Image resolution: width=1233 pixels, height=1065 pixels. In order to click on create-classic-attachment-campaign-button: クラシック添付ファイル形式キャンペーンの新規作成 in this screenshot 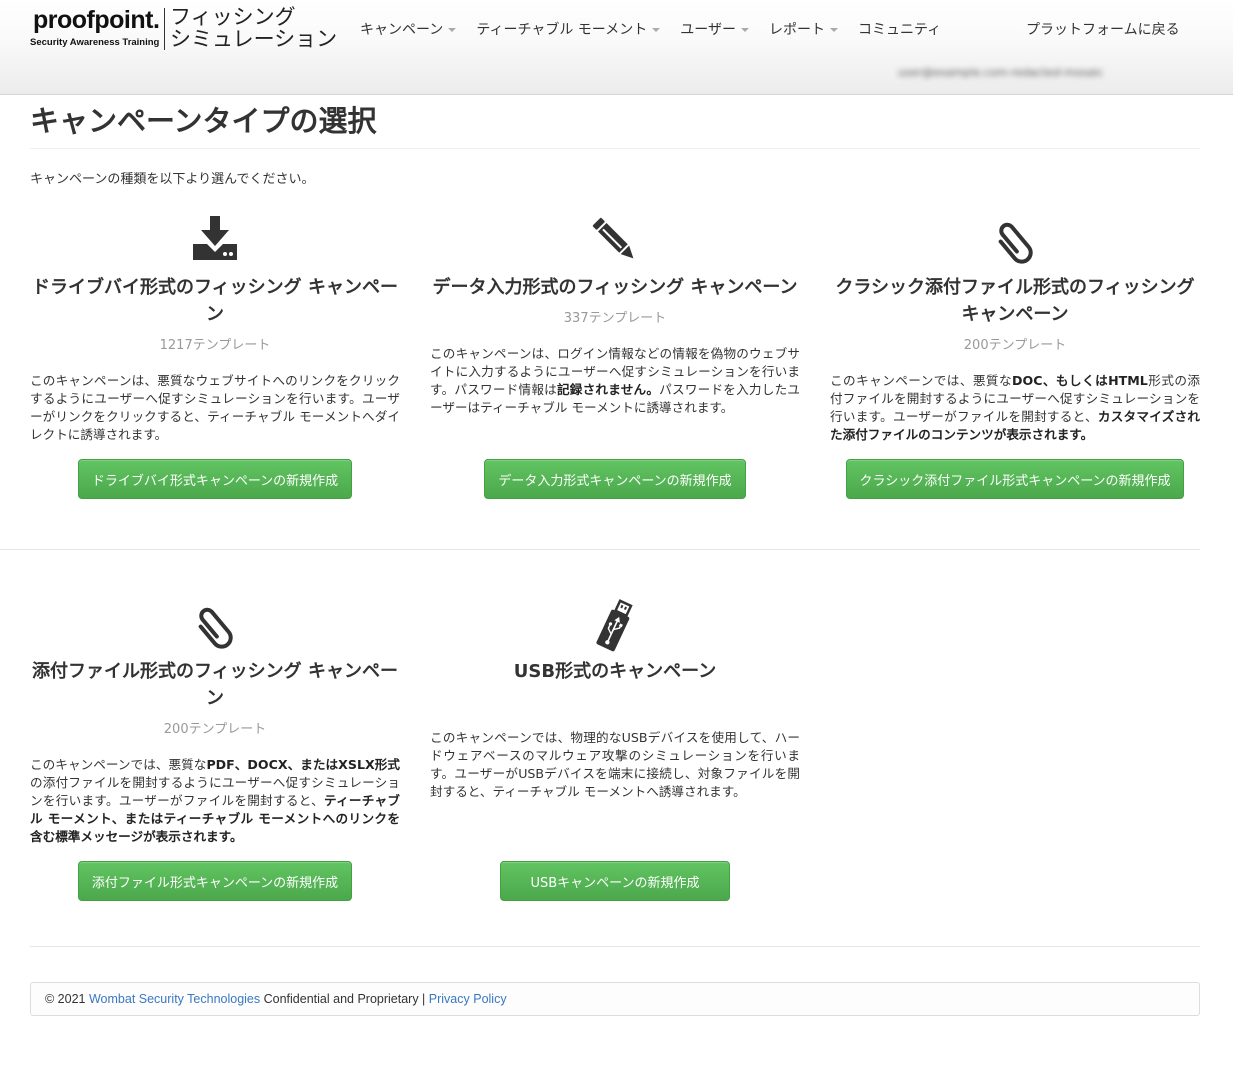, I will do `click(1015, 479)`.